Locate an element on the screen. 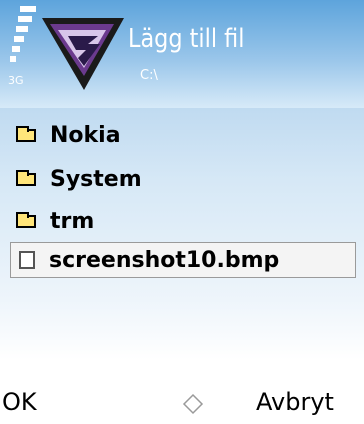  network-label: 3G is located at coordinates (16, 80).